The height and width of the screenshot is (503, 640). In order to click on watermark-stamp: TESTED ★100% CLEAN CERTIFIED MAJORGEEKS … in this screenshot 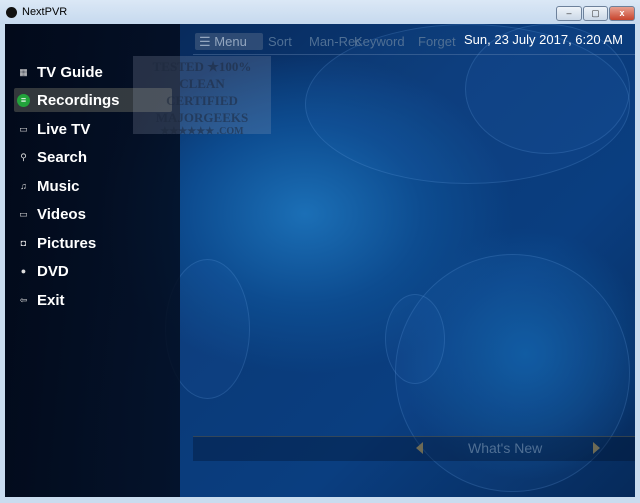, I will do `click(202, 96)`.